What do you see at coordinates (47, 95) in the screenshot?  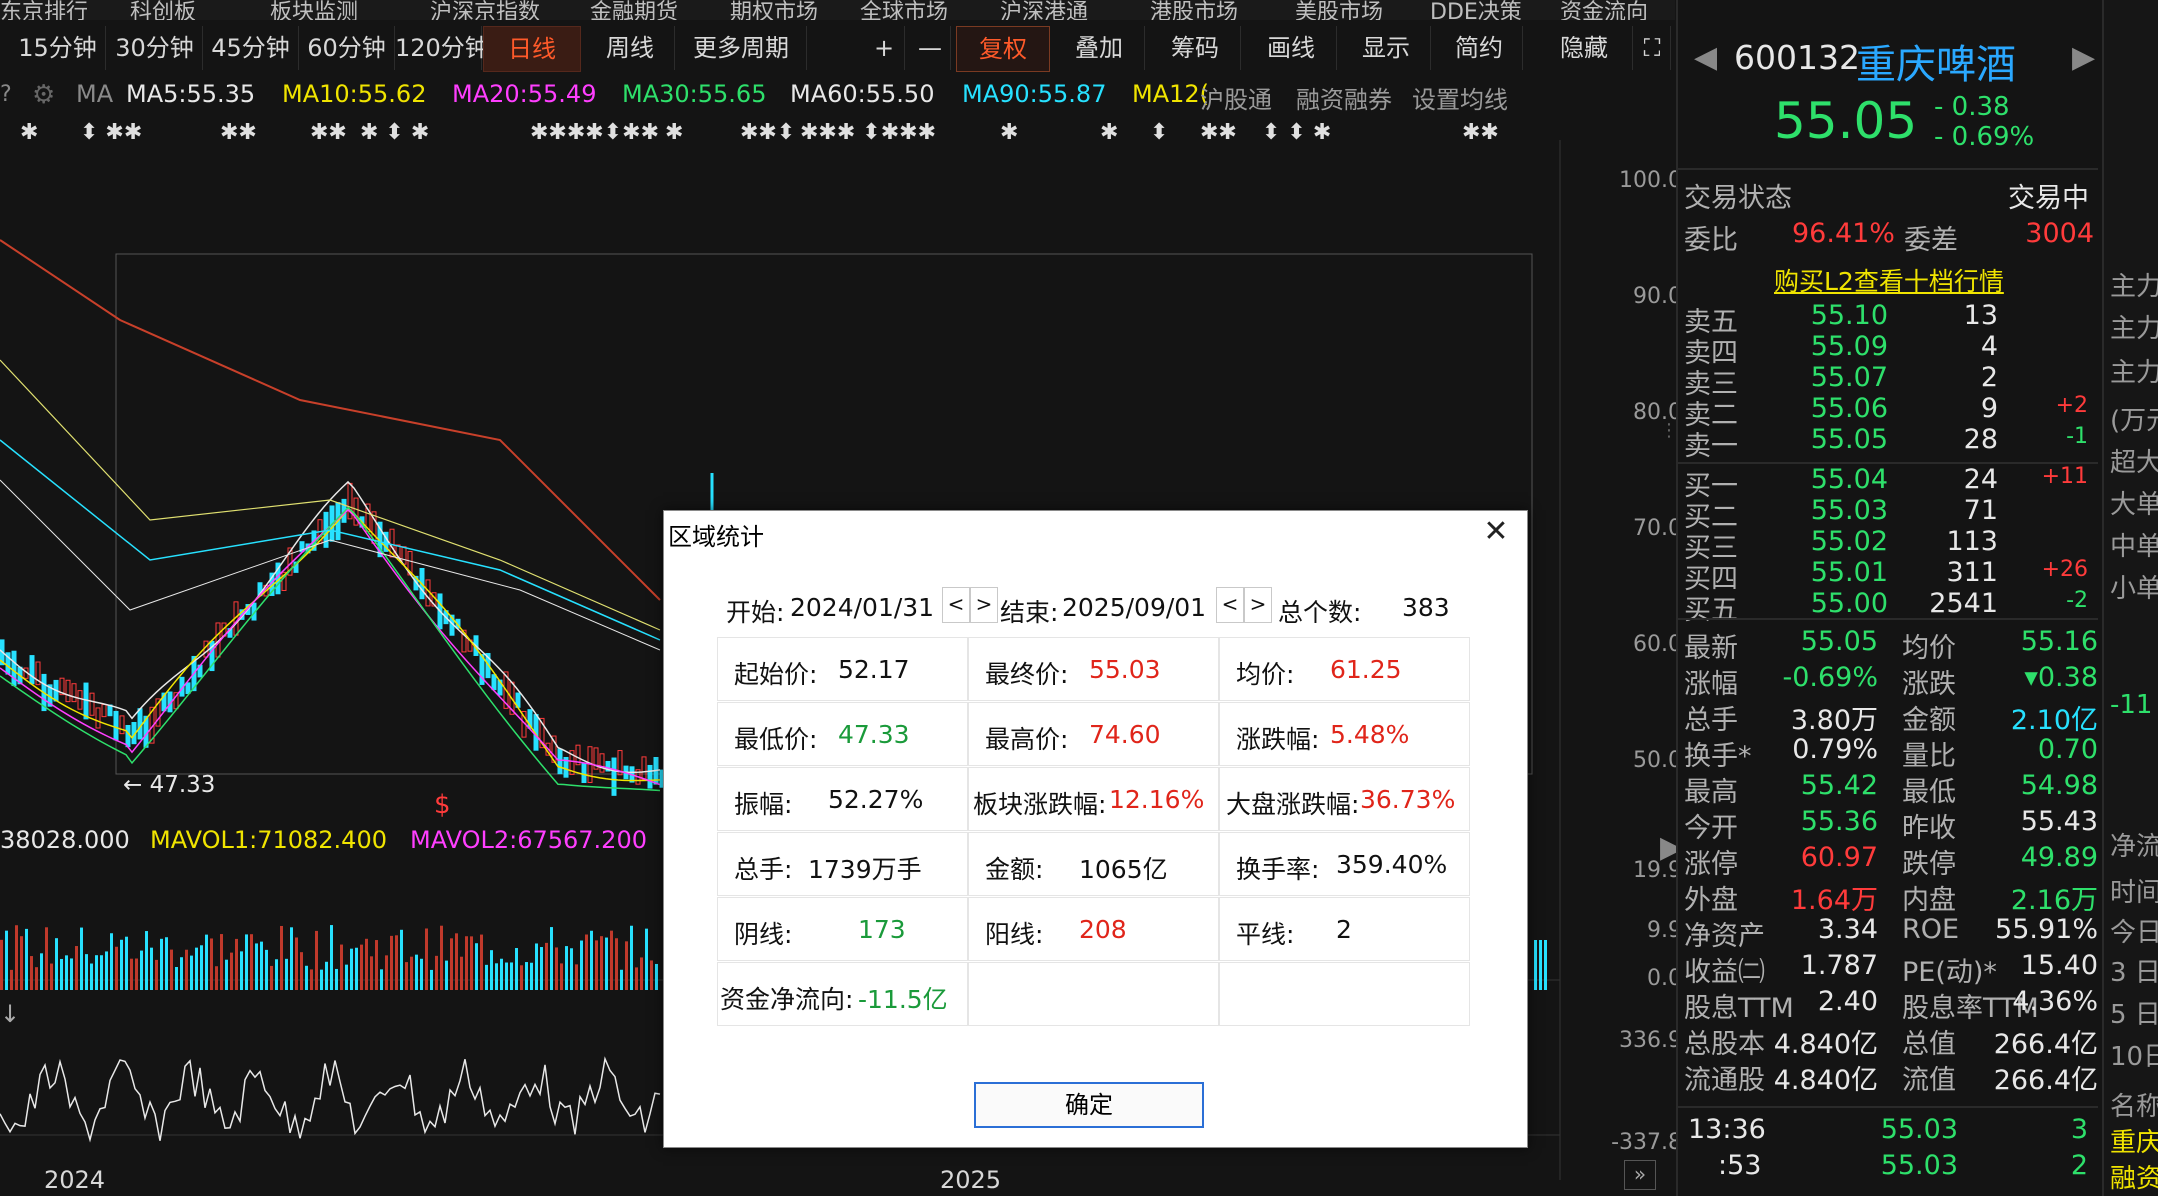 I see `gear-icon: ⚙` at bounding box center [47, 95].